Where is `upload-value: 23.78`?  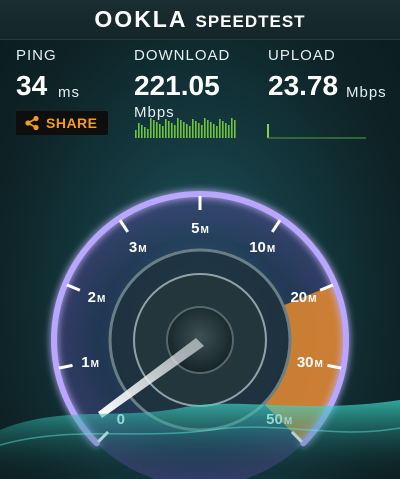
upload-value: 23.78 is located at coordinates (303, 85).